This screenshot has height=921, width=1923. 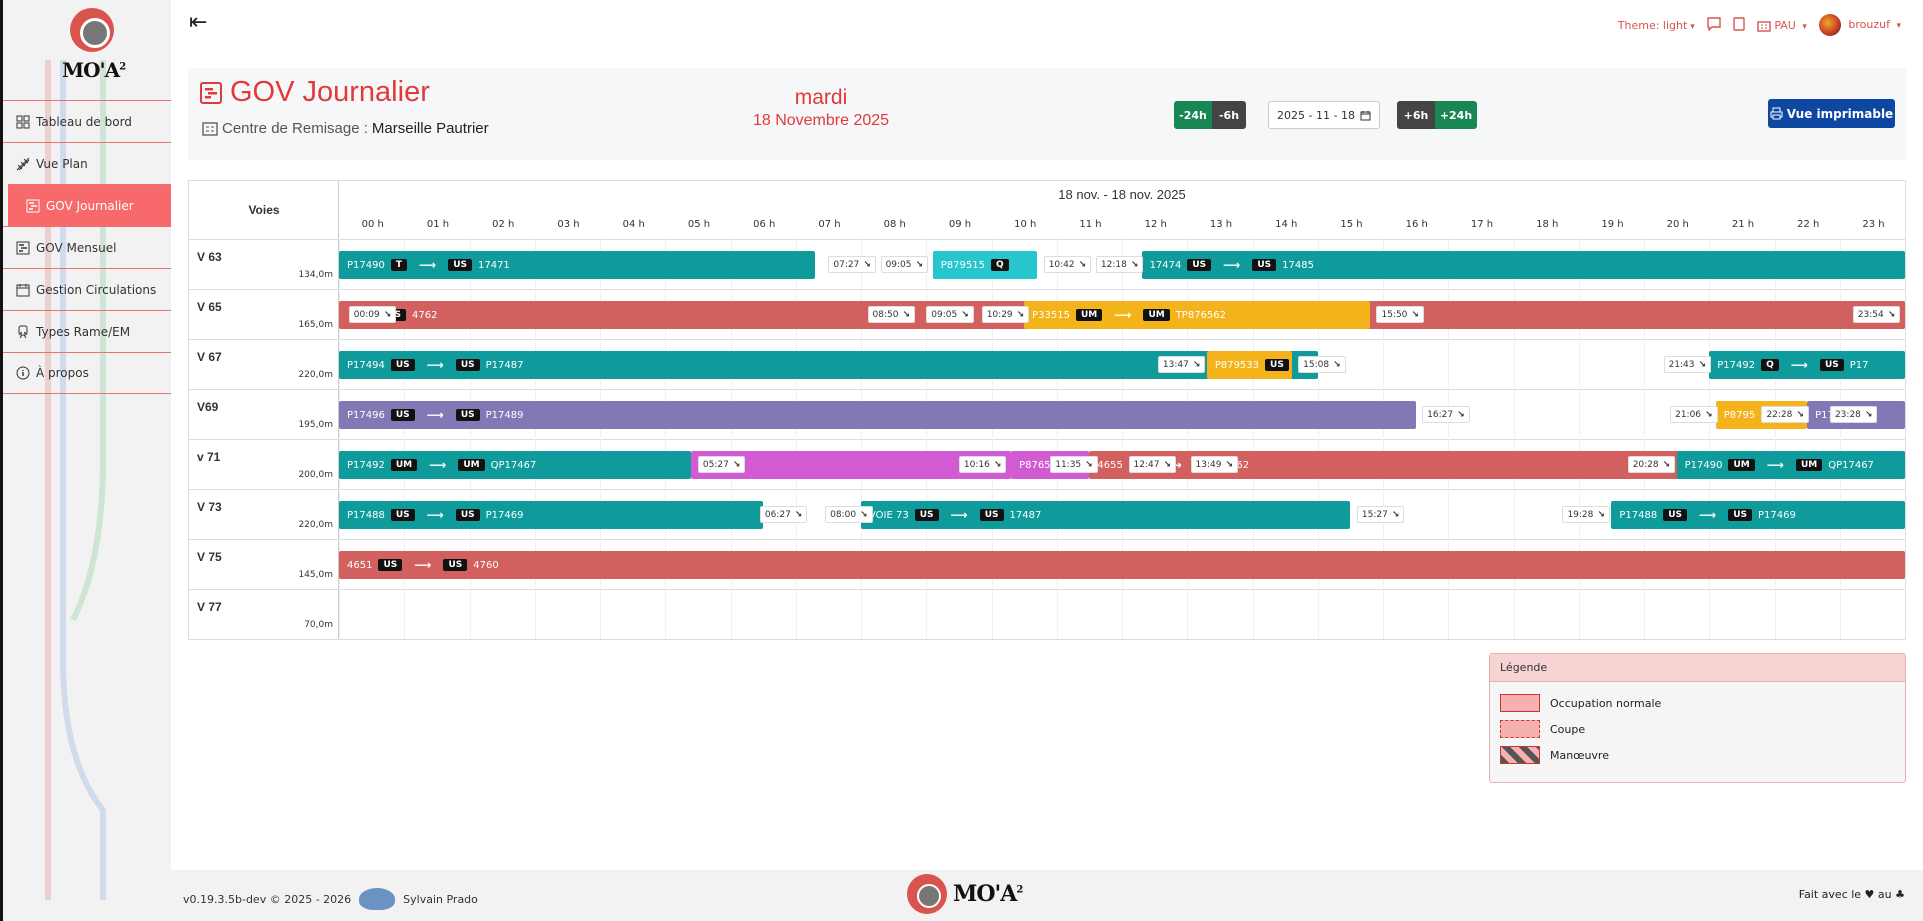 What do you see at coordinates (1249, 365) in the screenshot?
I see `occupation-bar: P879533 US` at bounding box center [1249, 365].